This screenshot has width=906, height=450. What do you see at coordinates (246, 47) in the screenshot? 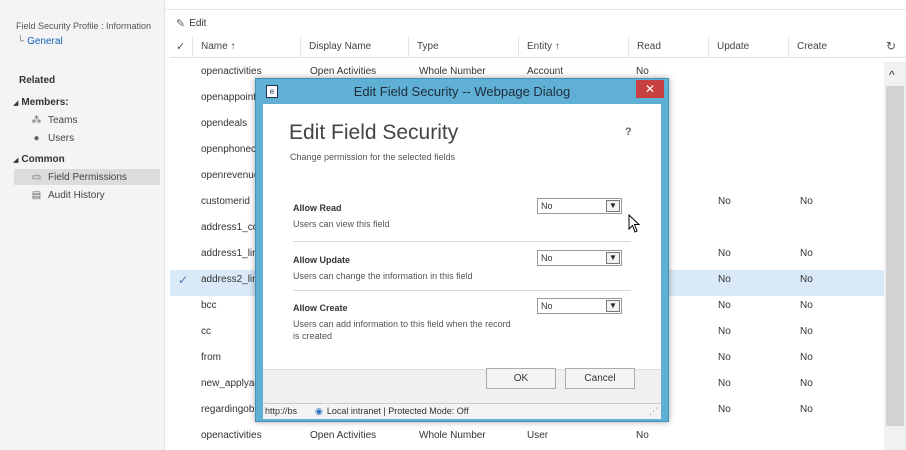
I see `column-header-name: Name ↑` at bounding box center [246, 47].